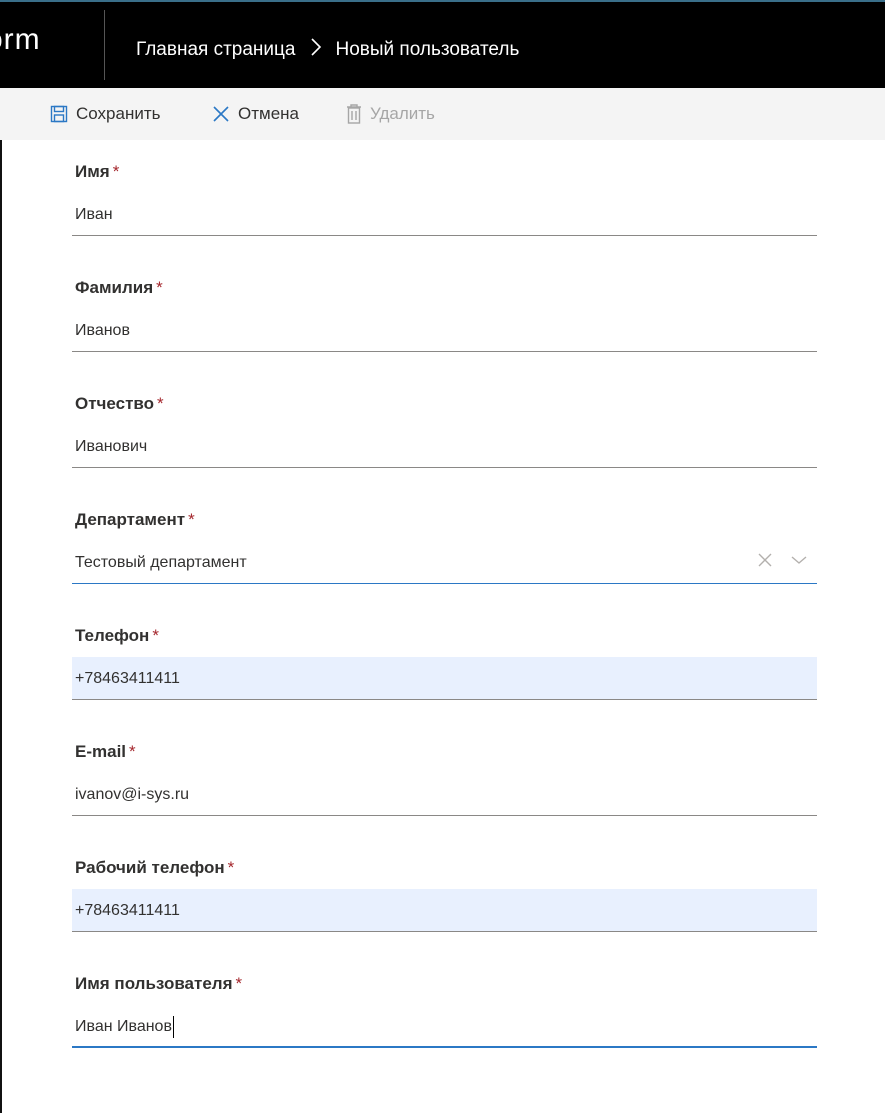  What do you see at coordinates (799, 560) in the screenshot?
I see `chevron-down-icon` at bounding box center [799, 560].